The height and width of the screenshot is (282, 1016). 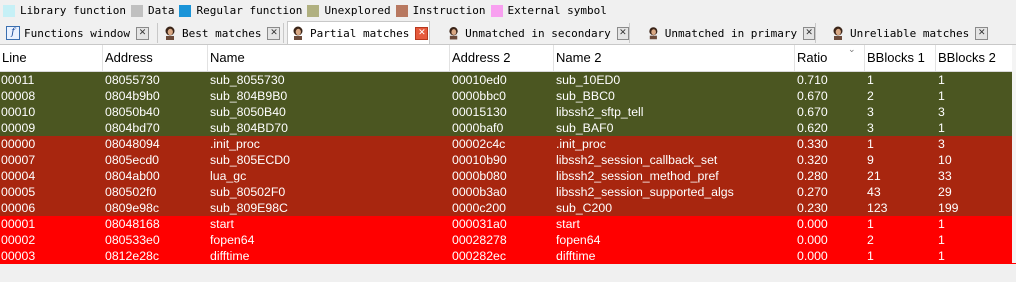 What do you see at coordinates (329, 58) in the screenshot?
I see `column-header-name: Name` at bounding box center [329, 58].